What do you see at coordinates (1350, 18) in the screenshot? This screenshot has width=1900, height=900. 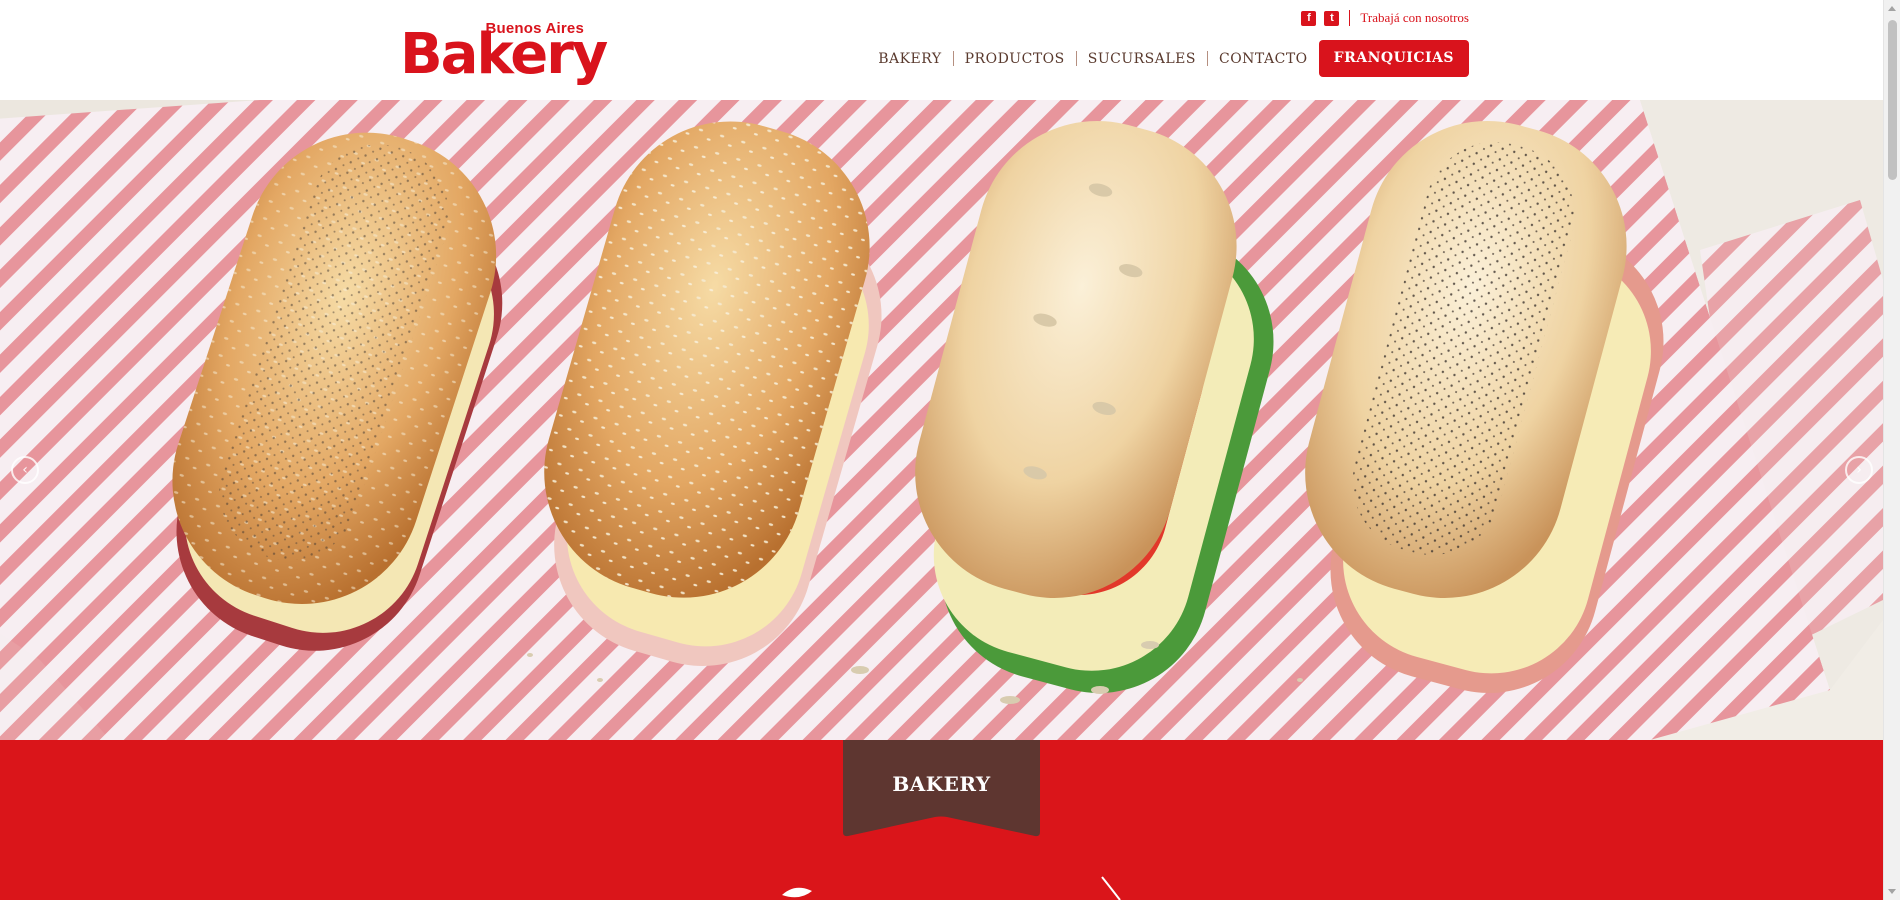 I see `topbar-divider` at bounding box center [1350, 18].